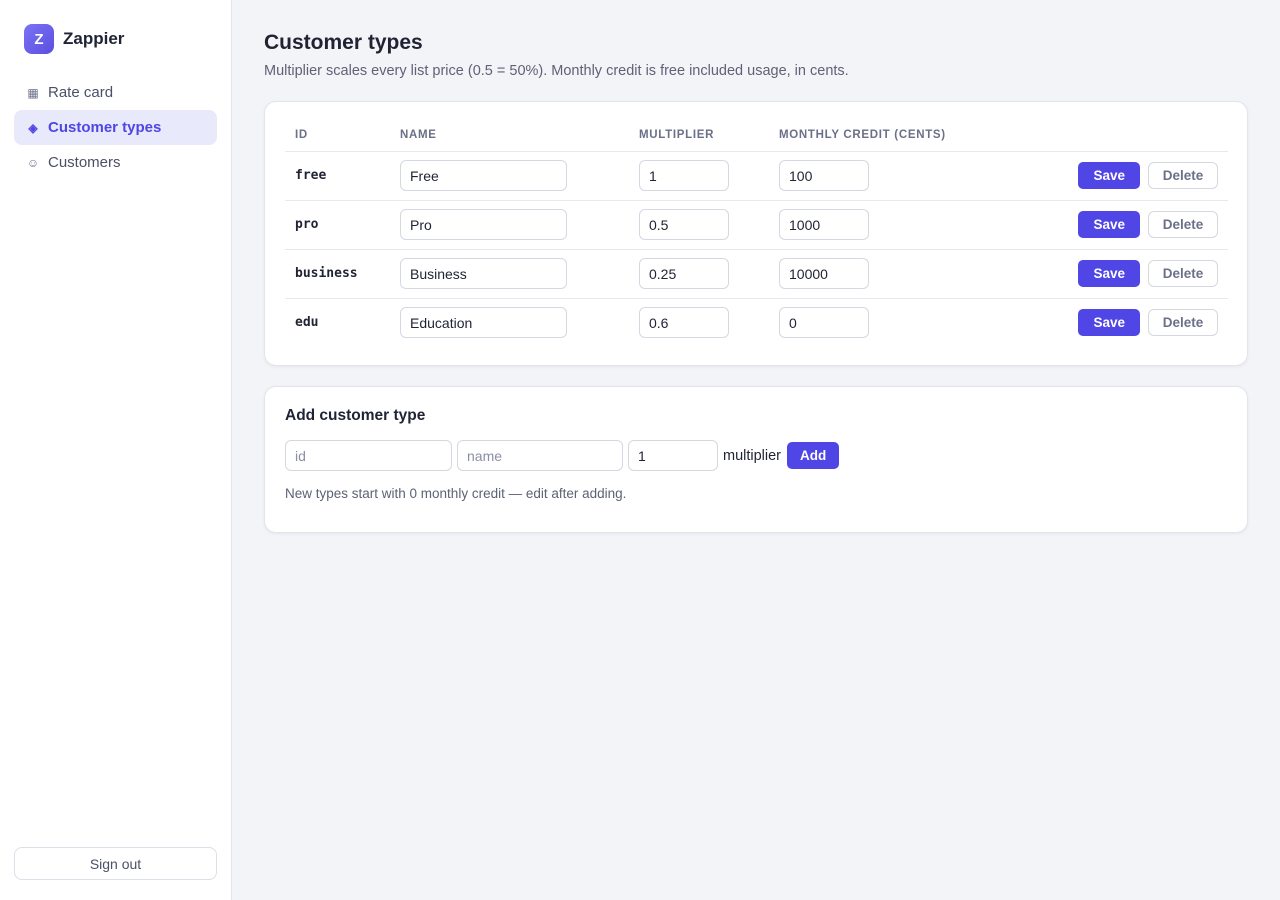  What do you see at coordinates (33, 162) in the screenshot?
I see `smiley-icon: ☺` at bounding box center [33, 162].